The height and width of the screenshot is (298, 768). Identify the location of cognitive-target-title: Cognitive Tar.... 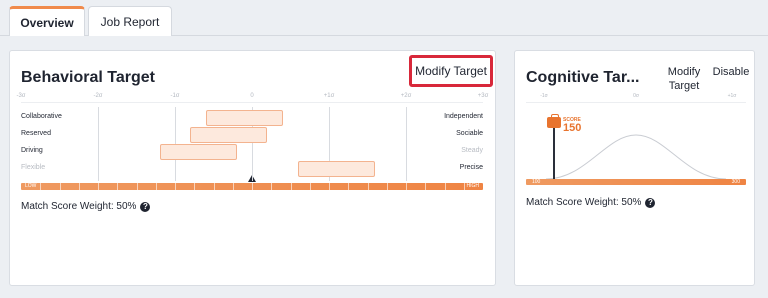
(583, 77).